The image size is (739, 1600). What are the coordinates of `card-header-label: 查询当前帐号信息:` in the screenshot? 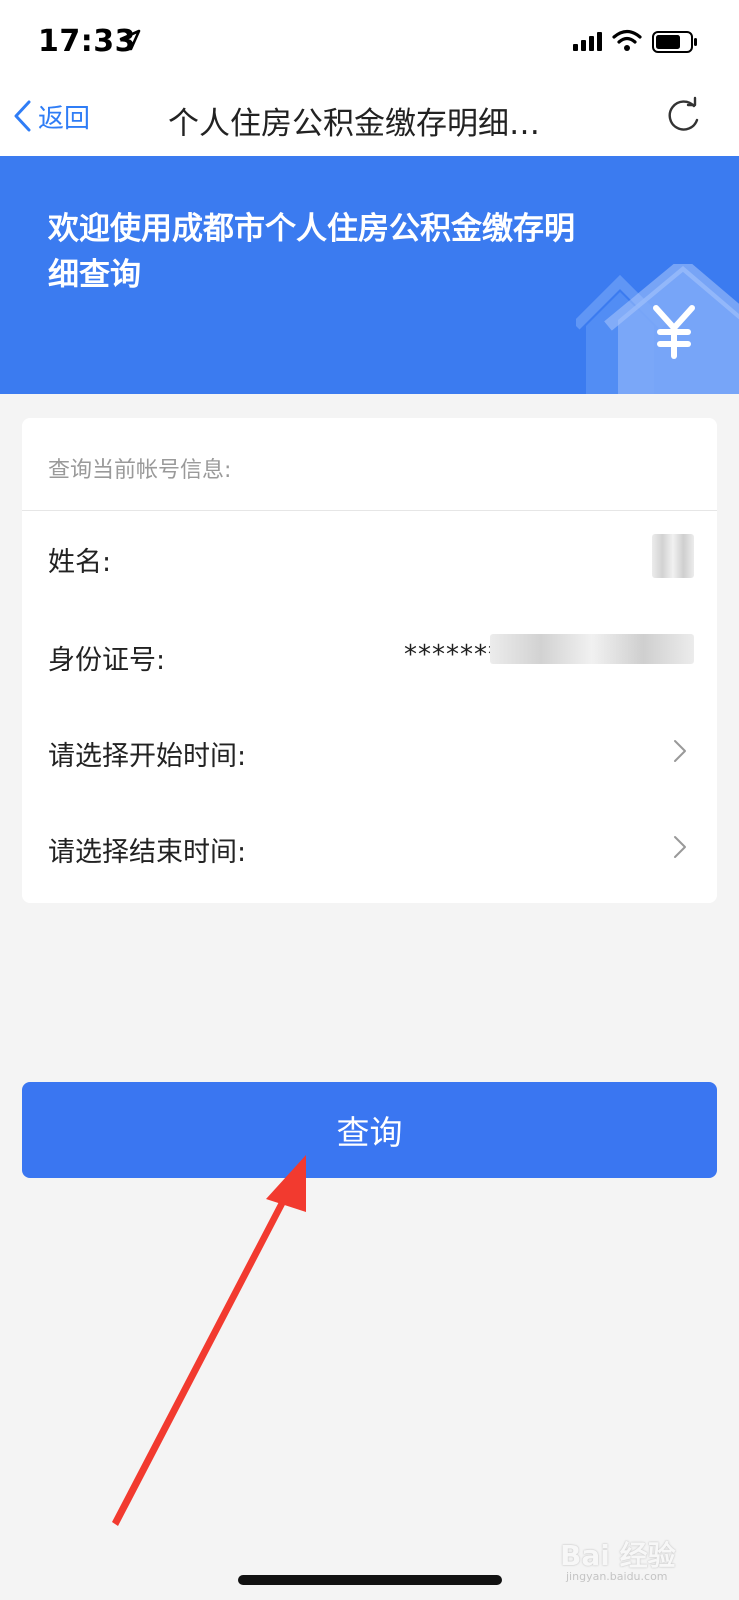 It's located at (140, 470).